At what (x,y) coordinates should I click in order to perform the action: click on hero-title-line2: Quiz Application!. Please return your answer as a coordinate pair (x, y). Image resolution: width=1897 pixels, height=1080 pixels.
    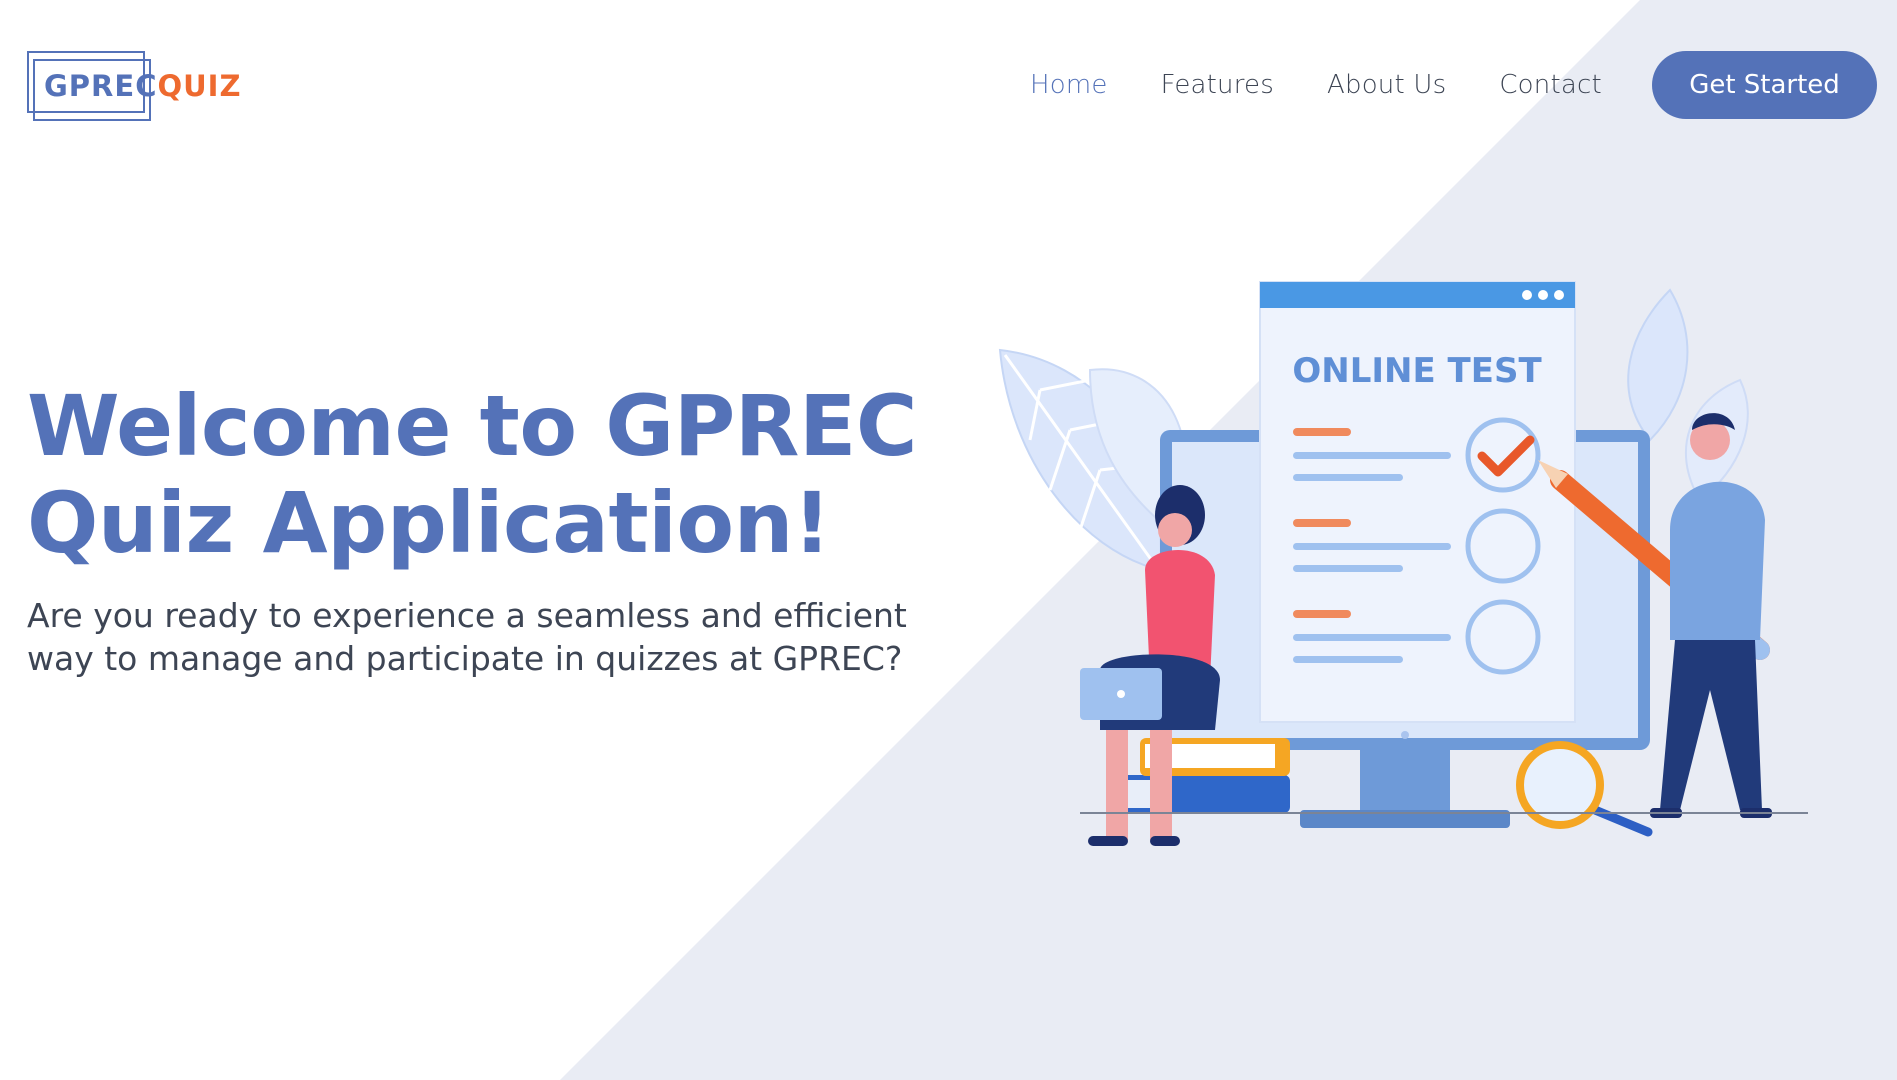
    Looking at the image, I should click on (429, 523).